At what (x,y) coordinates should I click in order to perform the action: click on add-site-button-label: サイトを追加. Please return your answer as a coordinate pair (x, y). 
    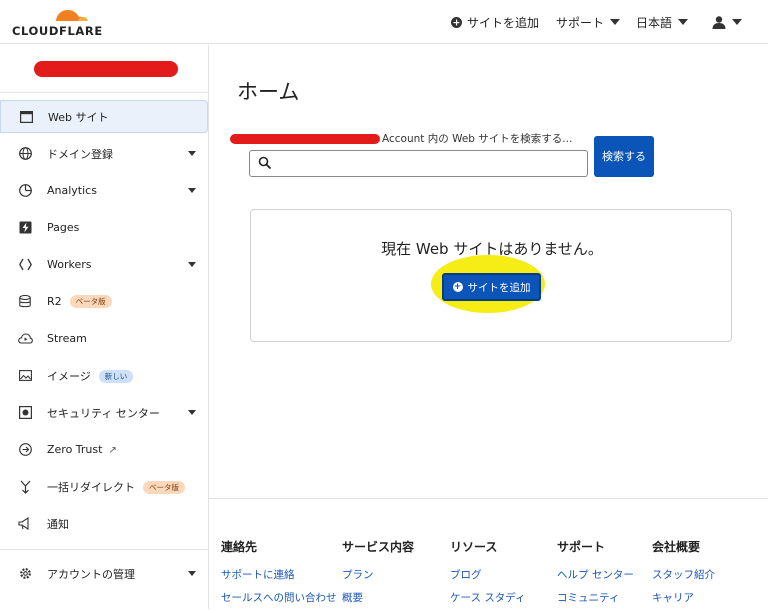
    Looking at the image, I should click on (499, 287).